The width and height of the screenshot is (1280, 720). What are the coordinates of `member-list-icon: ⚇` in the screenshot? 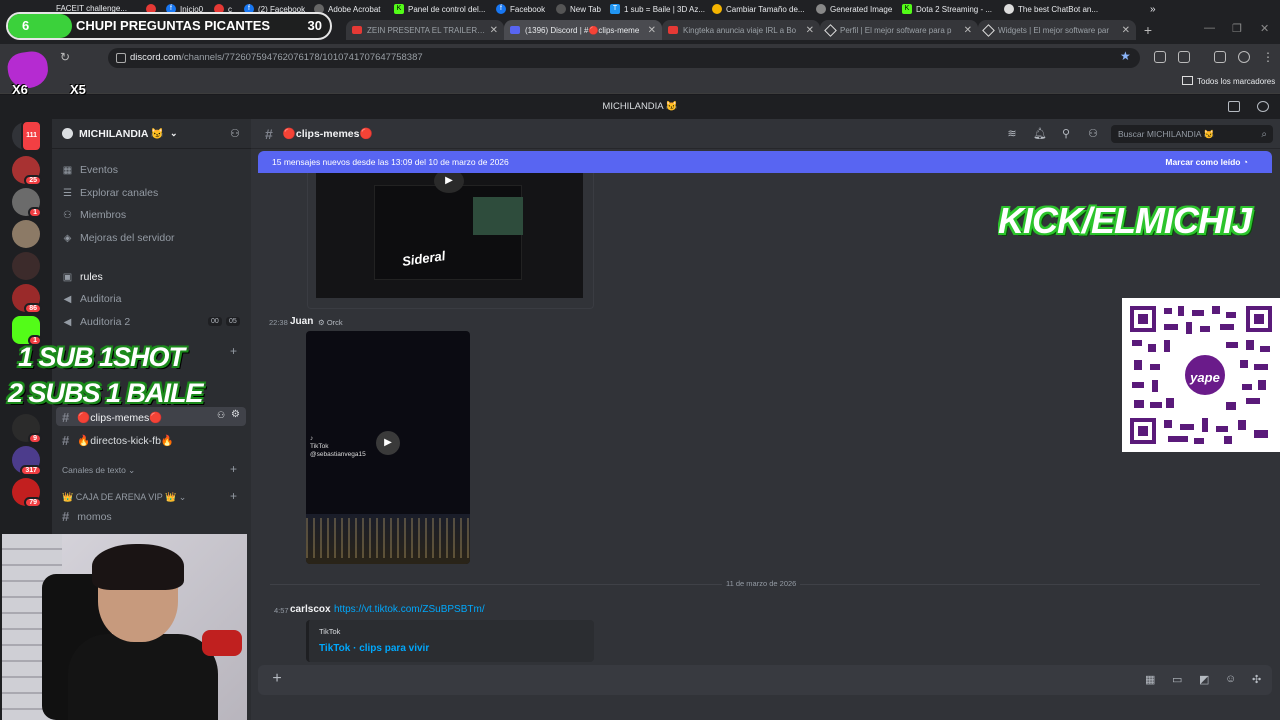 It's located at (1093, 134).